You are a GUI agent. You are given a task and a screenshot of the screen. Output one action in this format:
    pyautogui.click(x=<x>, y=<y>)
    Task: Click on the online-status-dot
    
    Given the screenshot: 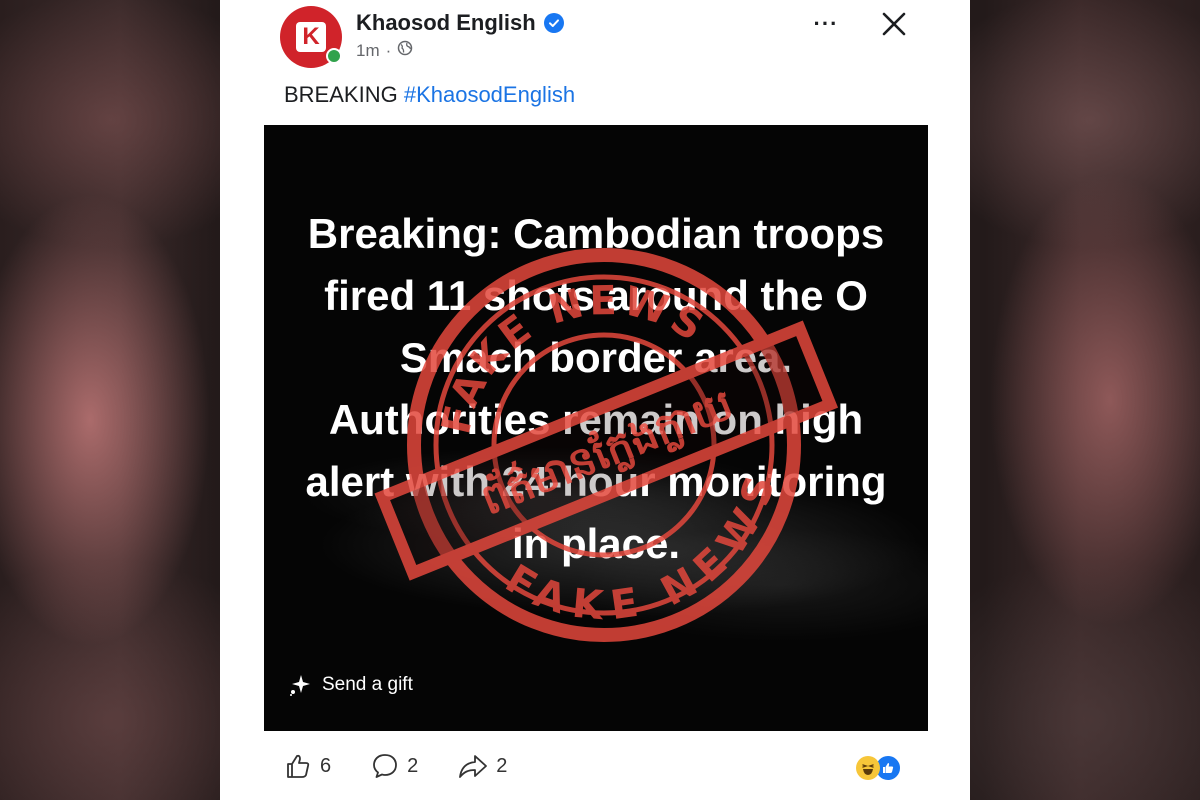 What is the action you would take?
    pyautogui.click(x=334, y=56)
    